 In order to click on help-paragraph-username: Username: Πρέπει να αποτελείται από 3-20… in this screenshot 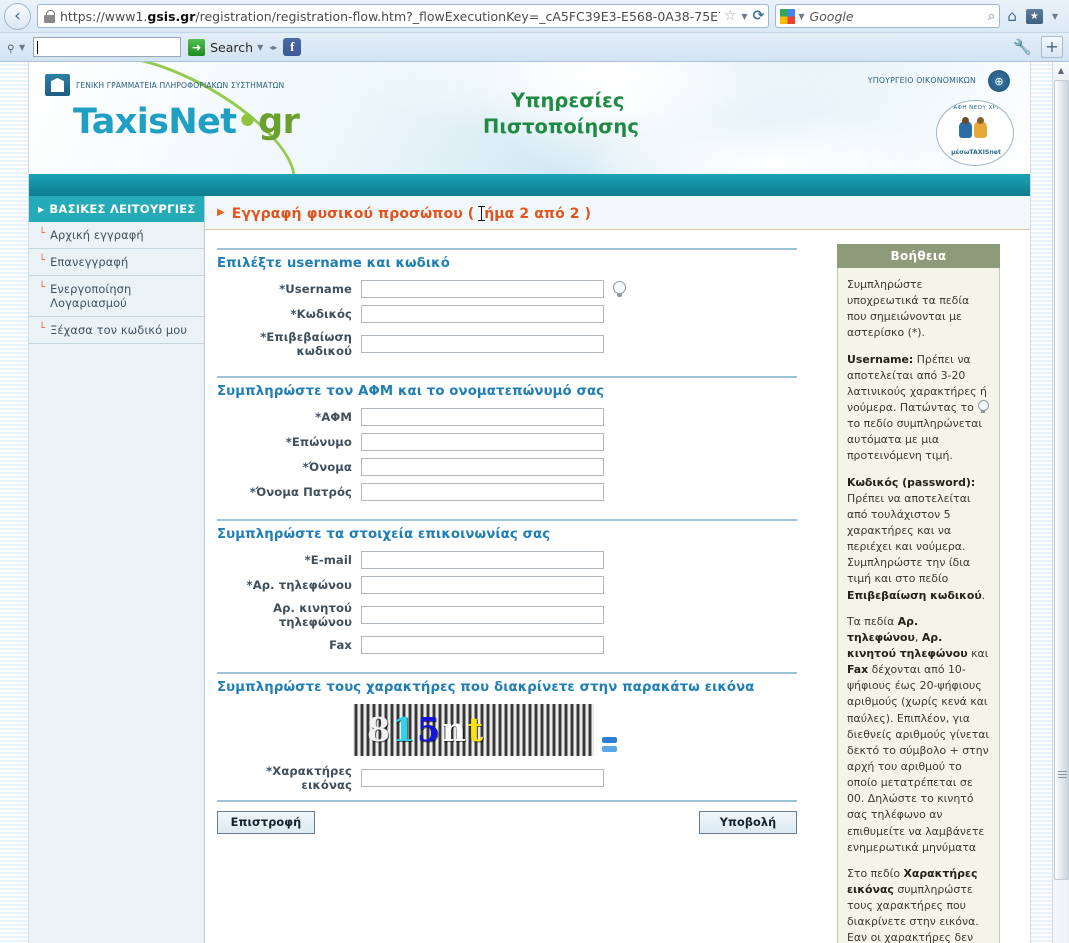, I will do `click(919, 408)`.